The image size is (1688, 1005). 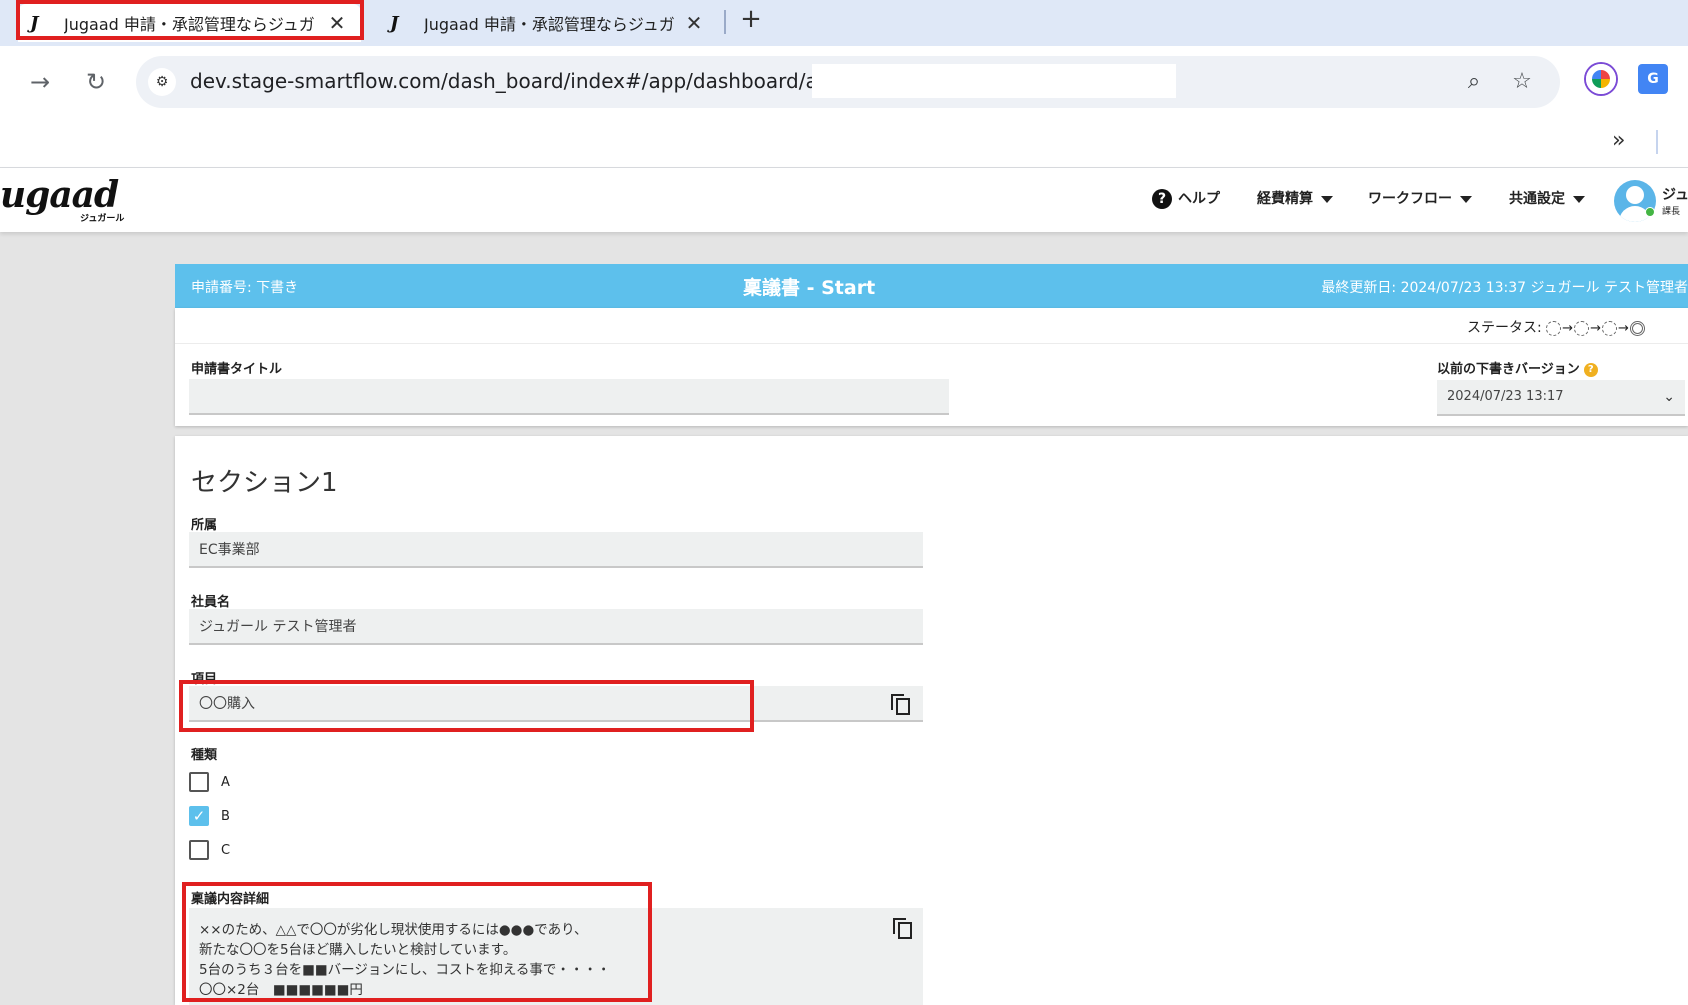 What do you see at coordinates (1474, 82) in the screenshot?
I see `zoom-icon: ⌕` at bounding box center [1474, 82].